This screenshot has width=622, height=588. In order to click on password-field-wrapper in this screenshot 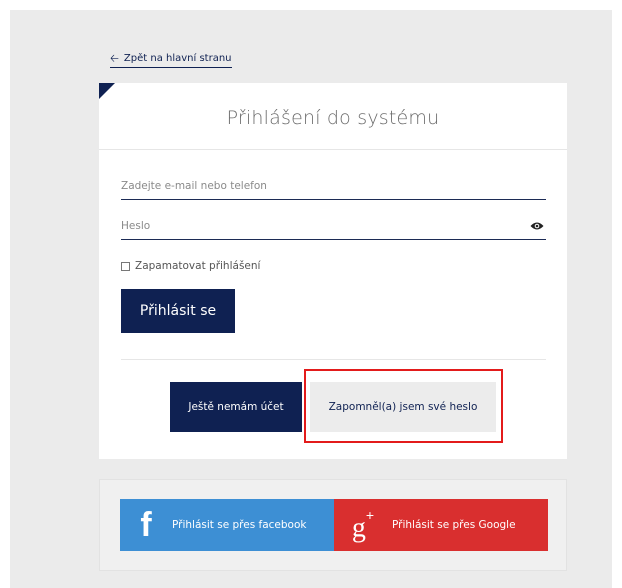, I will do `click(333, 226)`.